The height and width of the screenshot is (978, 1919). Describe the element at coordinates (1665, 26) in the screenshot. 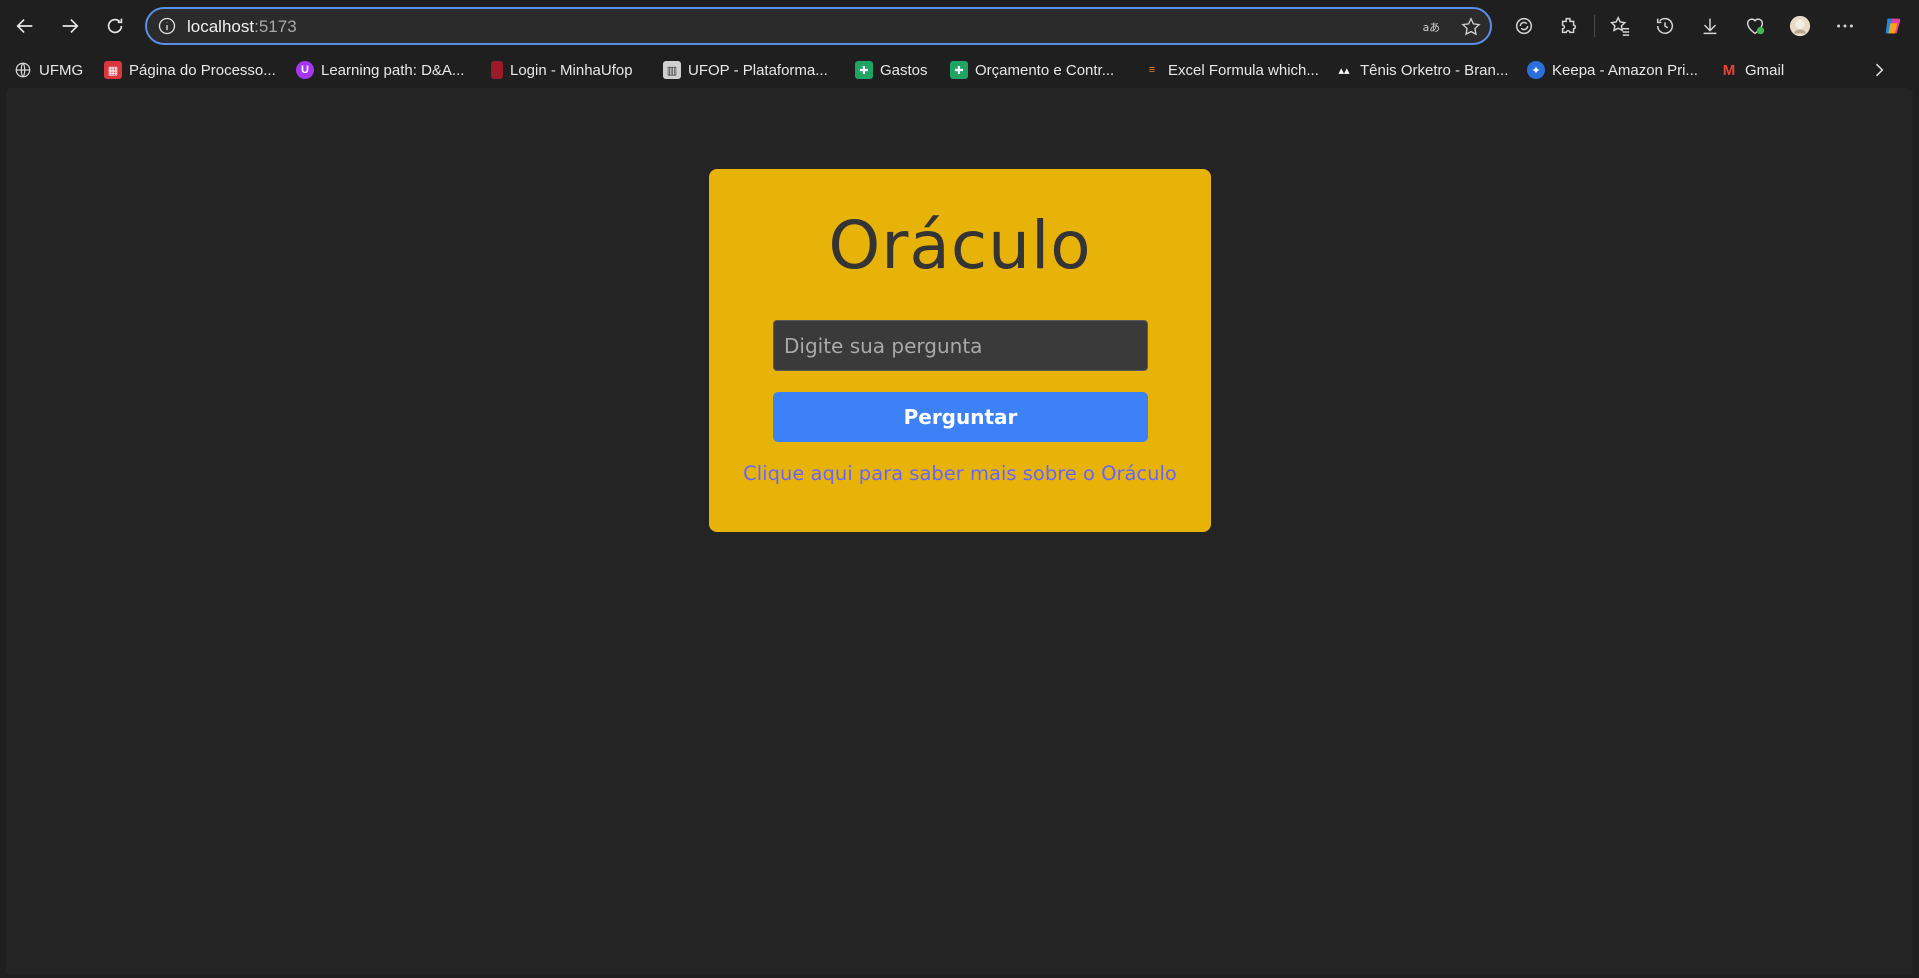

I see `history-icon` at that location.